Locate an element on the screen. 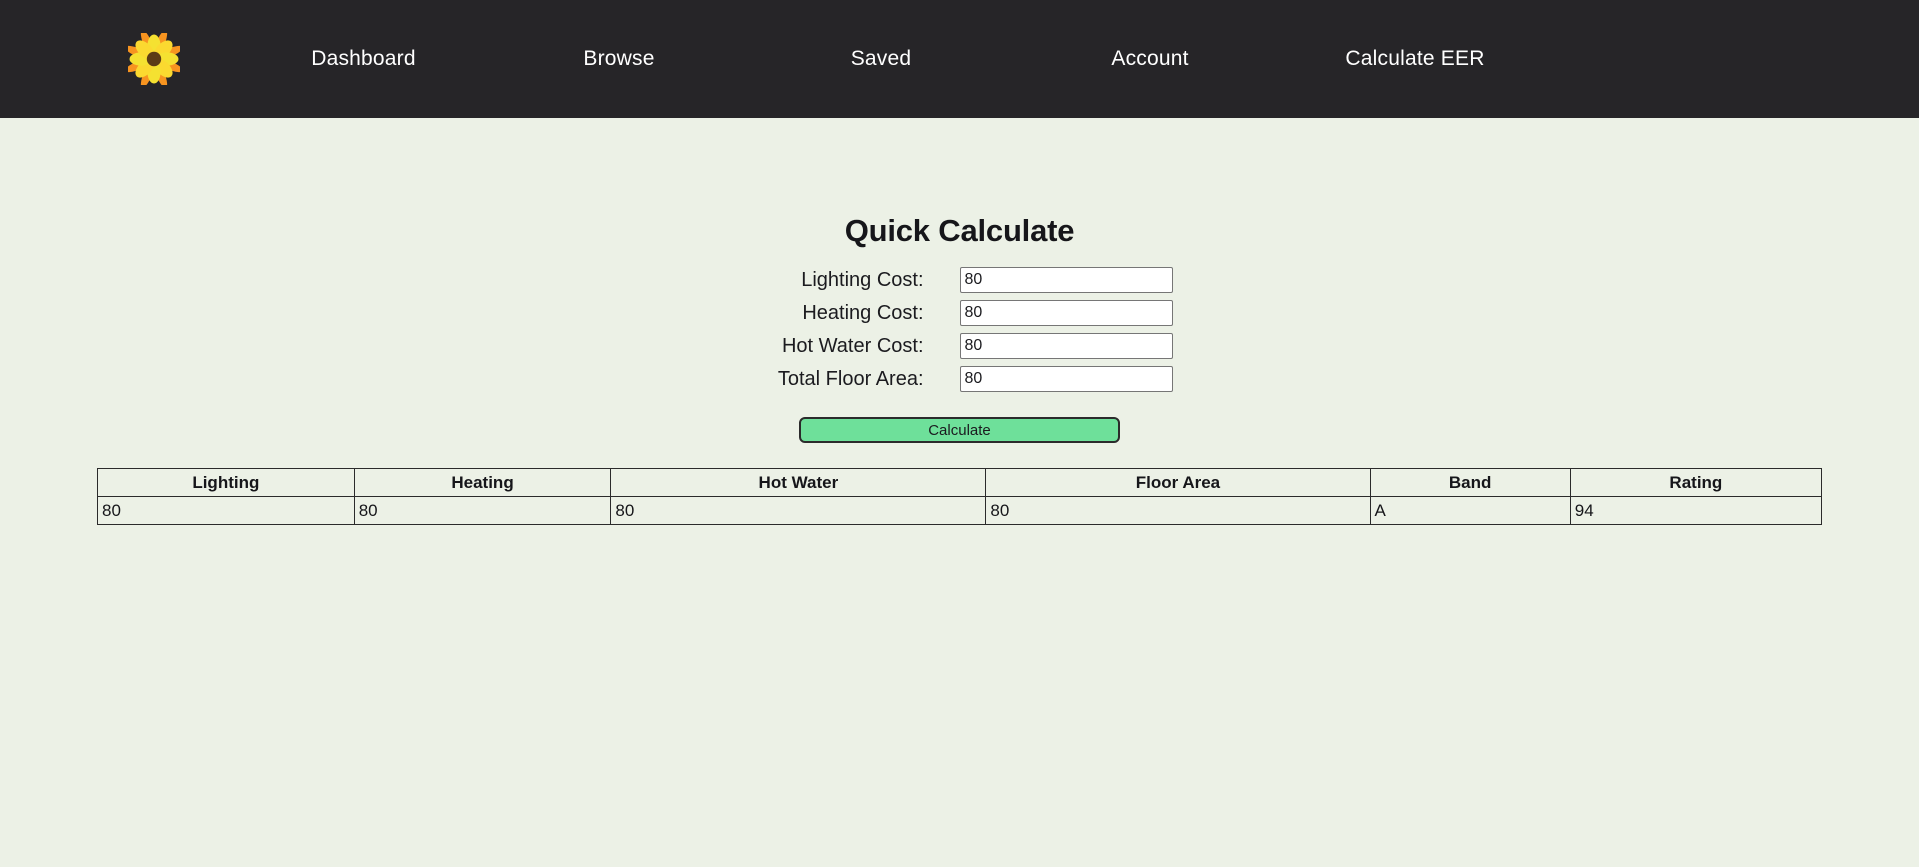 Image resolution: width=1919 pixels, height=867 pixels. nav-item-account: Account is located at coordinates (1150, 59).